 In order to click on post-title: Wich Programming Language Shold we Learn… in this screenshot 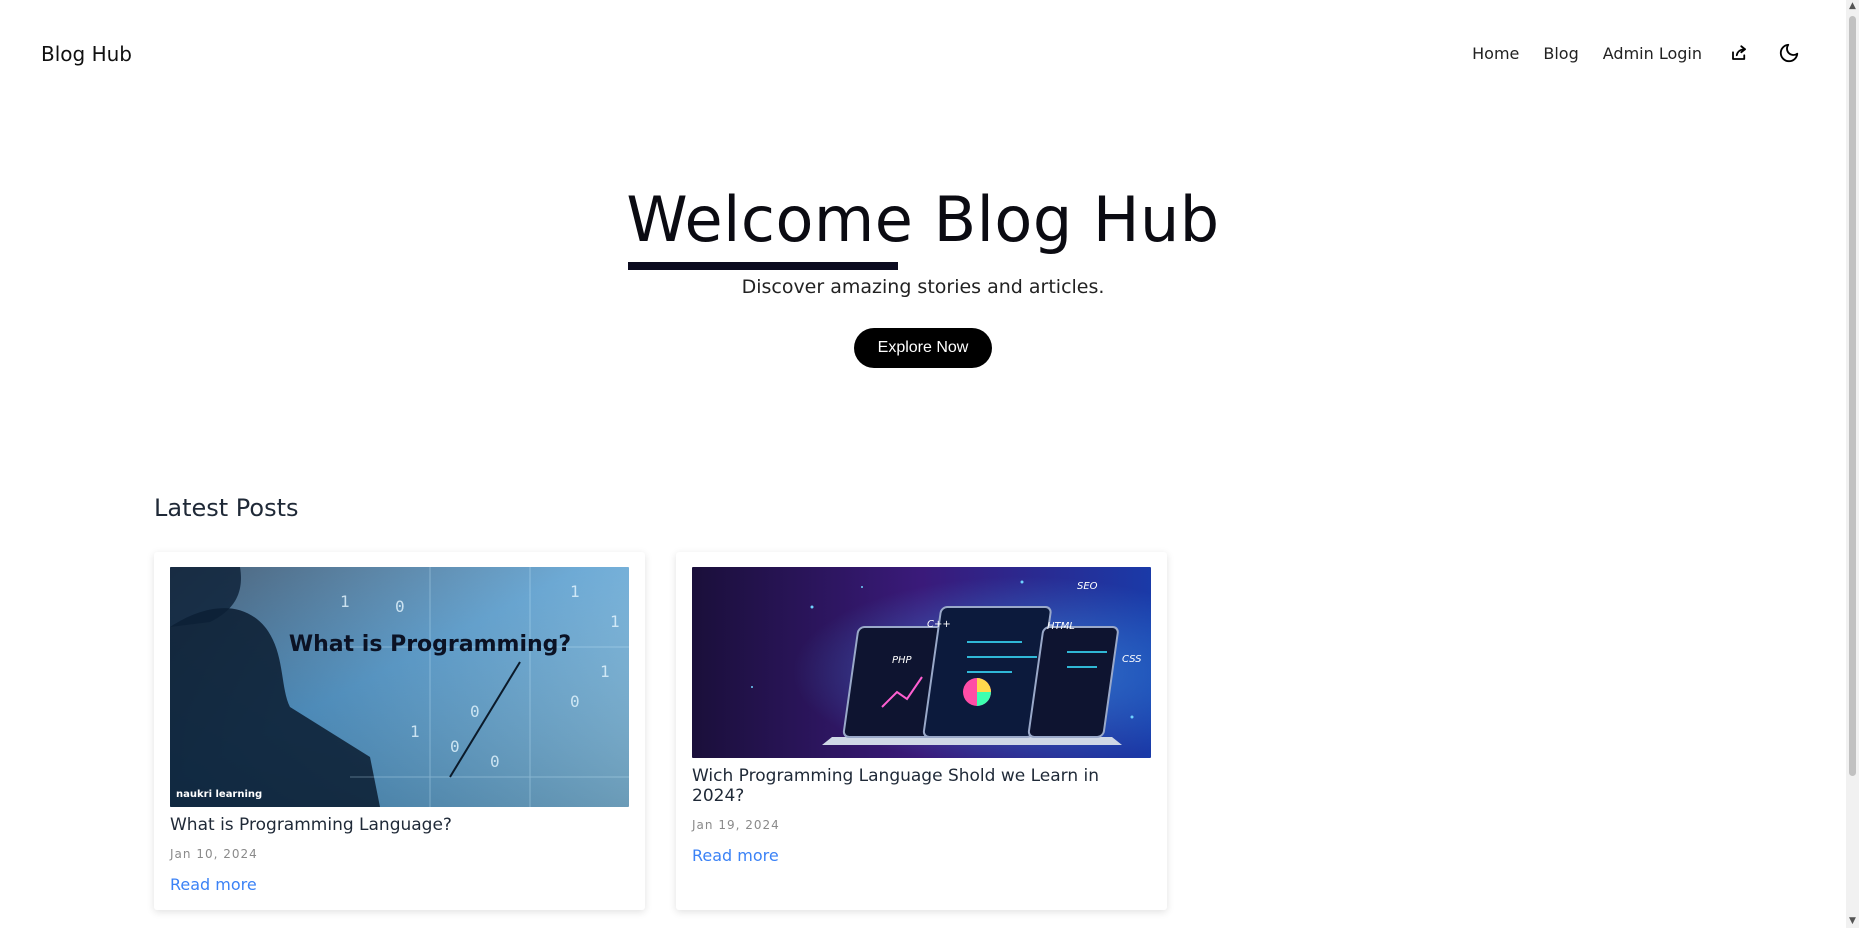, I will do `click(921, 786)`.